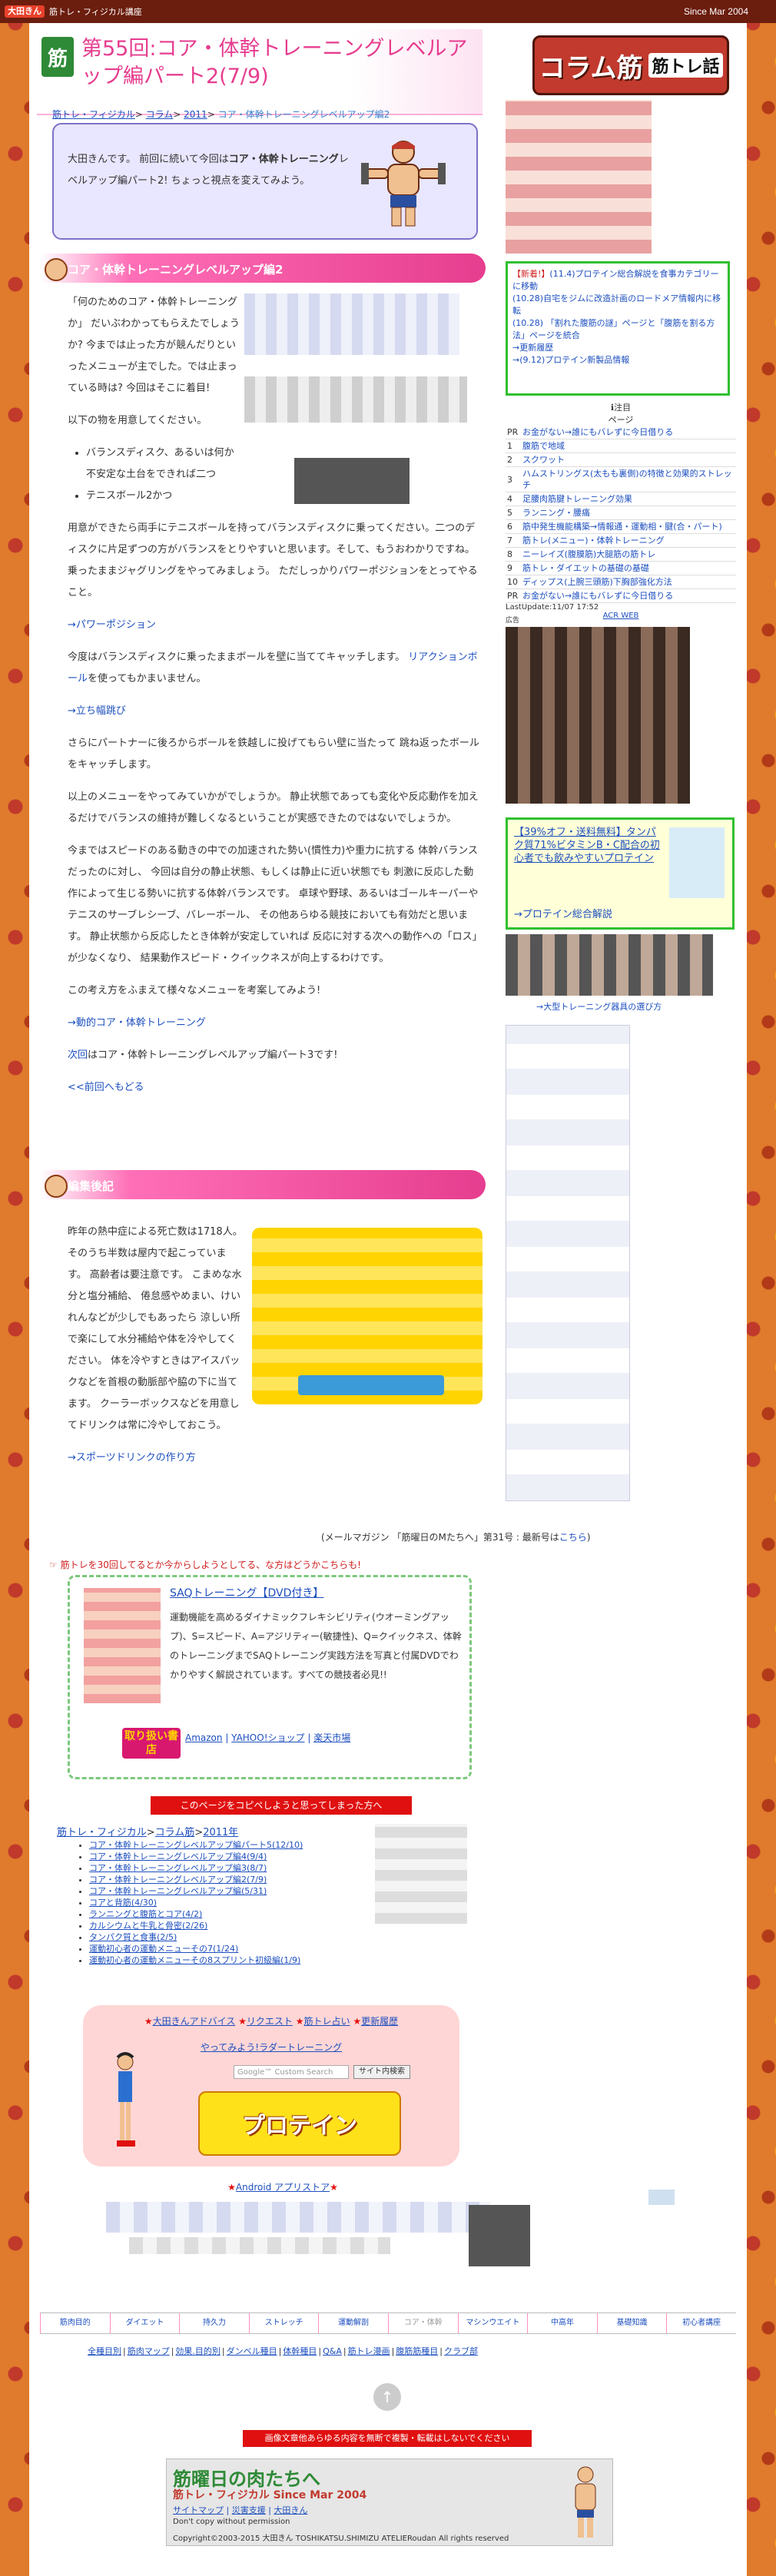 This screenshot has width=776, height=2576. Describe the element at coordinates (137, 1023) in the screenshot. I see `link-dynamic-core: →動的コア・体幹トレーニング` at that location.